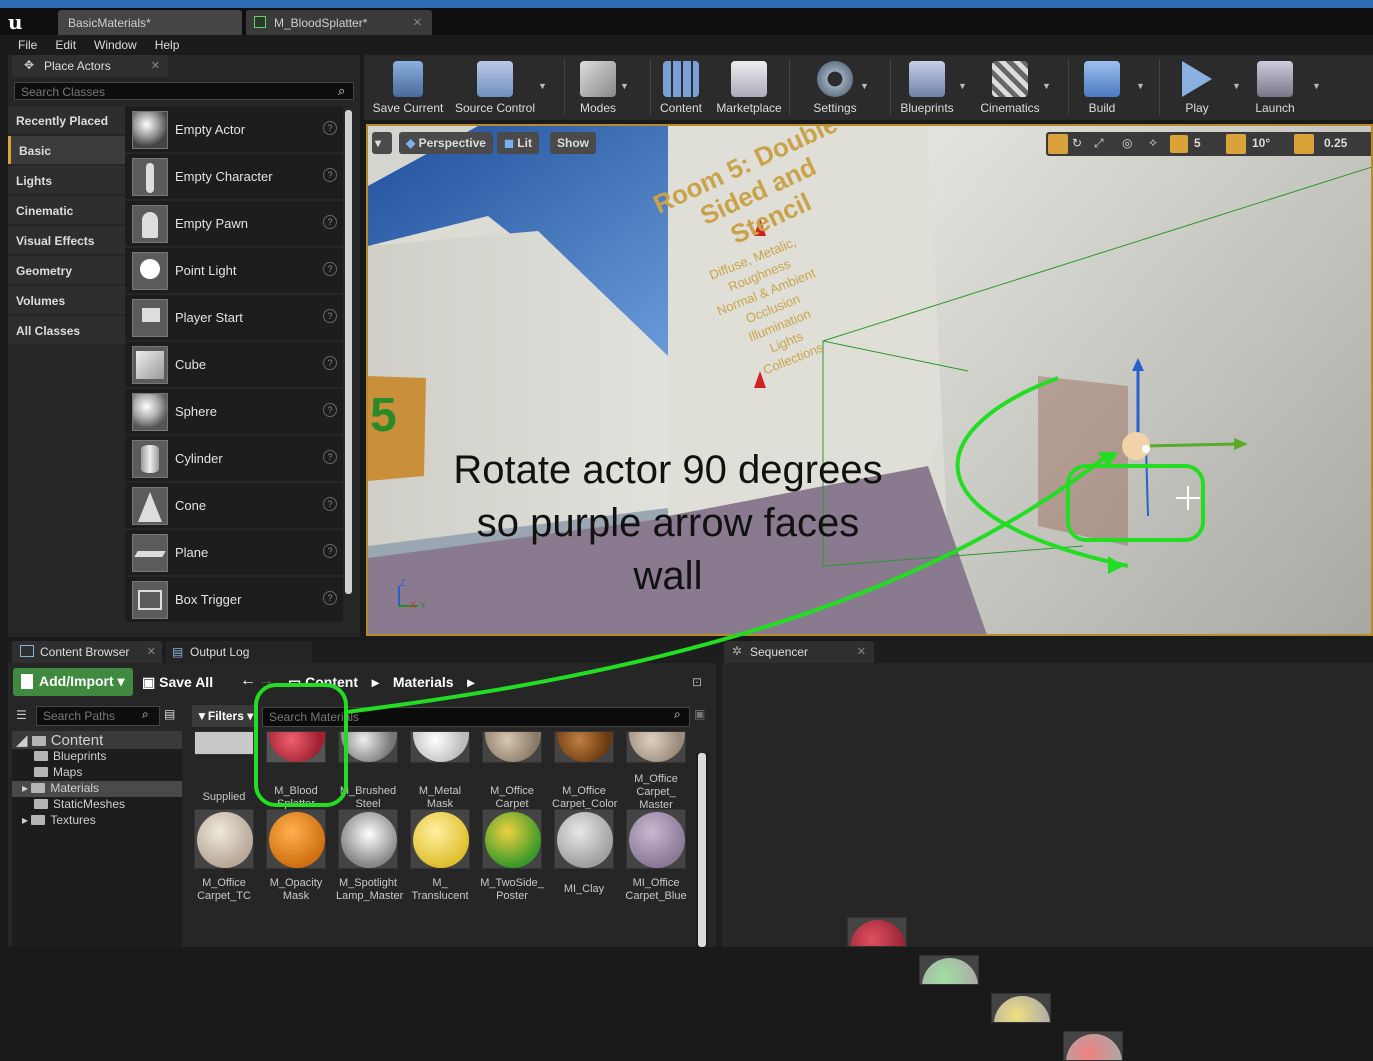  What do you see at coordinates (66, 330) in the screenshot?
I see `category-all-classes: All Classes` at bounding box center [66, 330].